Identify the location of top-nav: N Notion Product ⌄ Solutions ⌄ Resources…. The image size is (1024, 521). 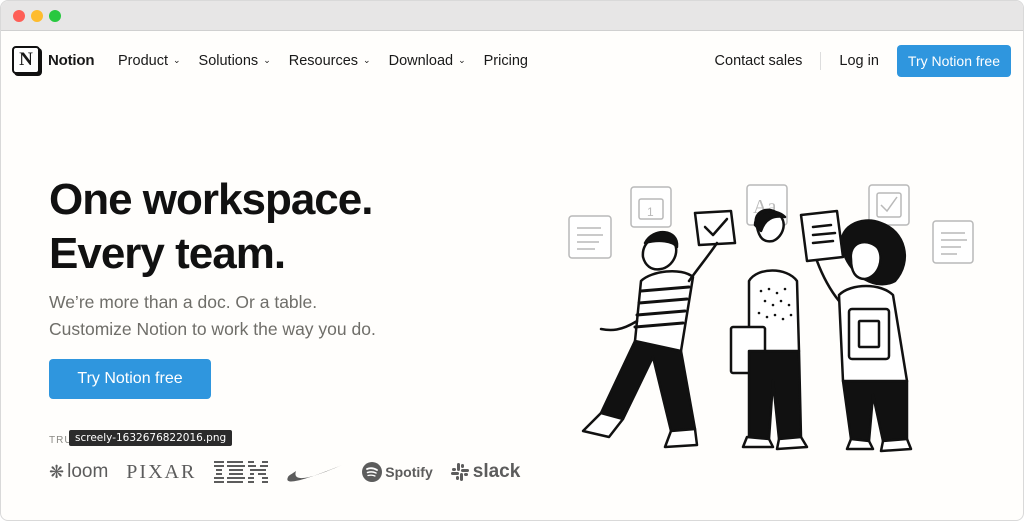
(512, 61).